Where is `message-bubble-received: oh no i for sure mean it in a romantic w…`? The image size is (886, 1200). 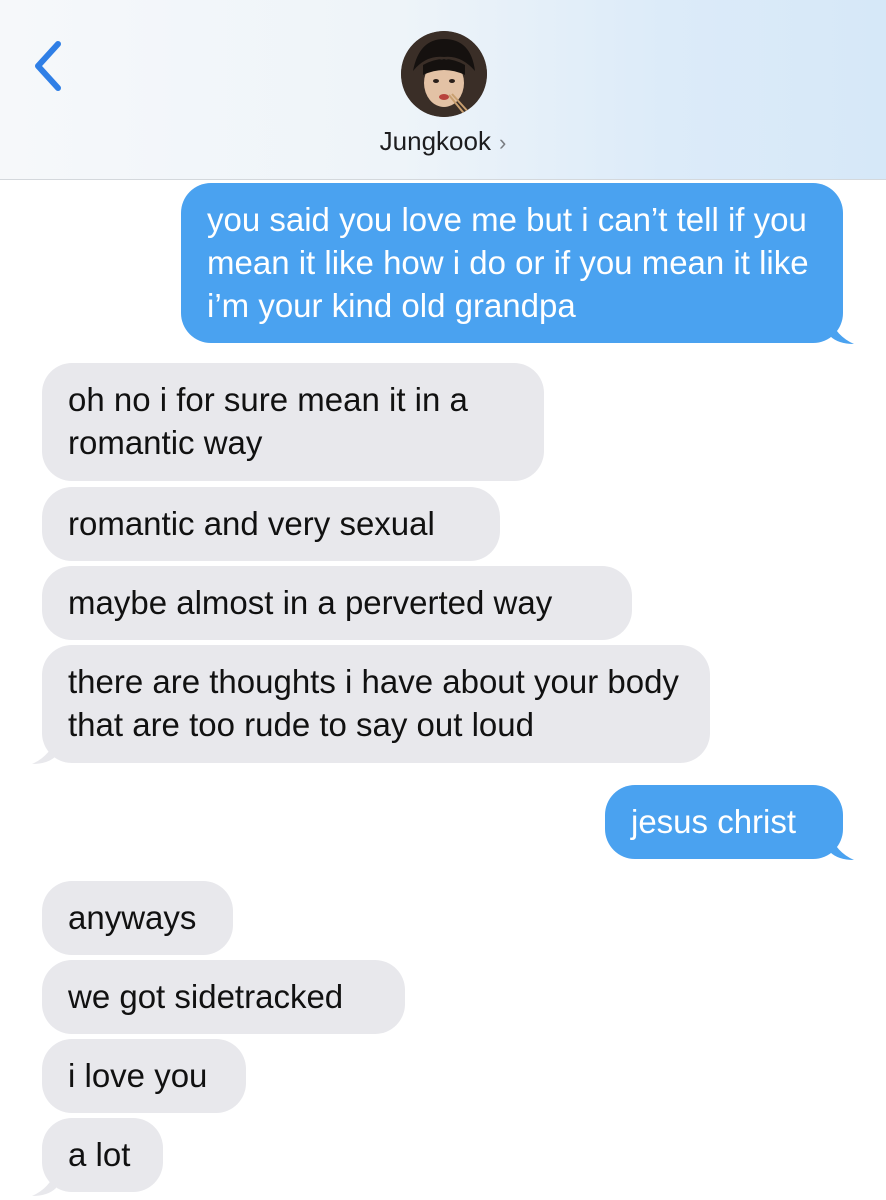 message-bubble-received: oh no i for sure mean it in a romantic w… is located at coordinates (293, 422).